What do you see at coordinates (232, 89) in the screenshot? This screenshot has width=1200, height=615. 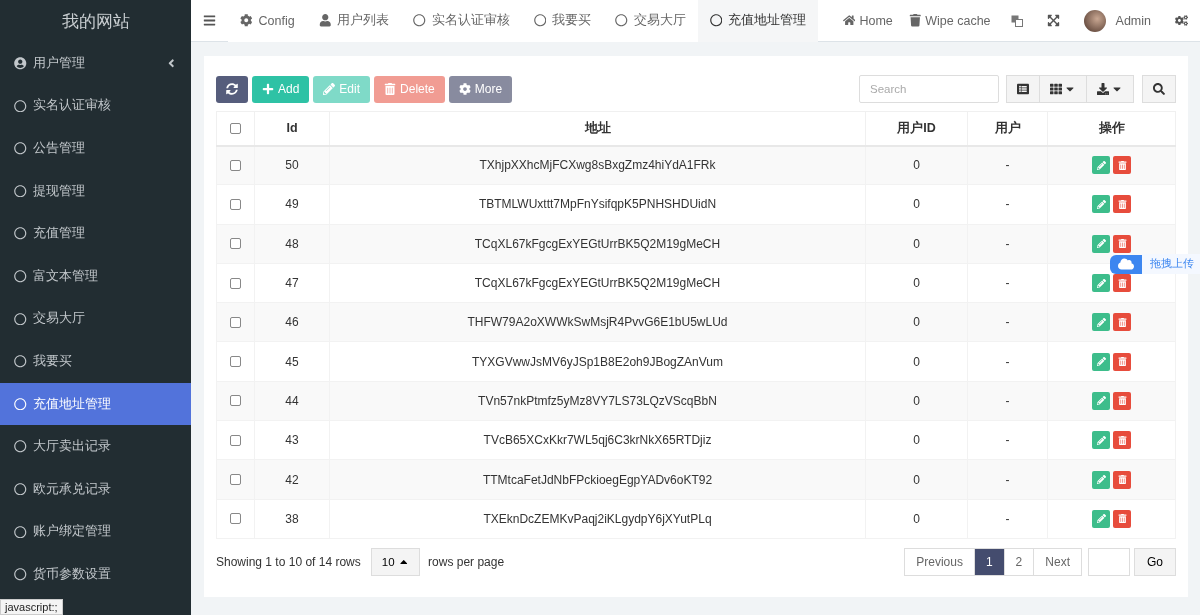 I see `refresh-button` at bounding box center [232, 89].